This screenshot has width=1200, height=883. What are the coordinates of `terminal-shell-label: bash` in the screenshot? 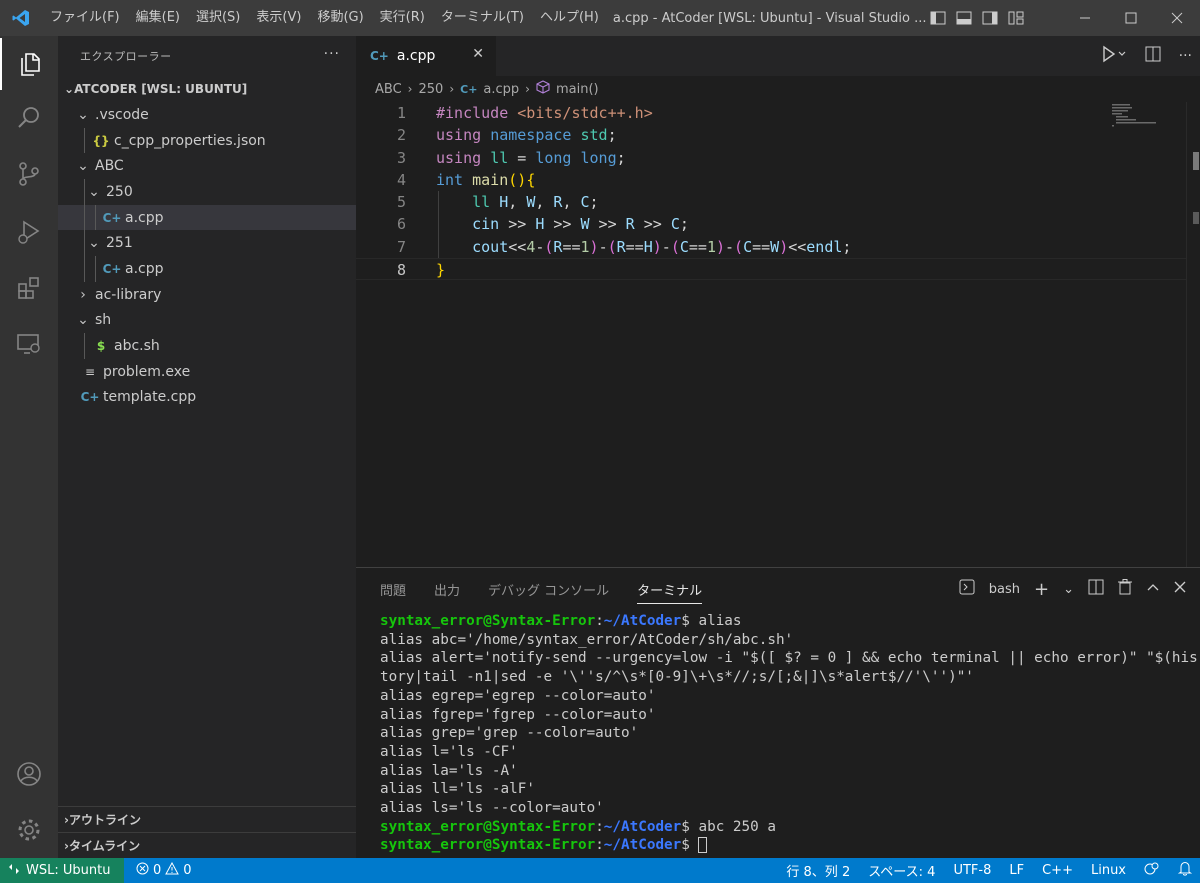 It's located at (1004, 589).